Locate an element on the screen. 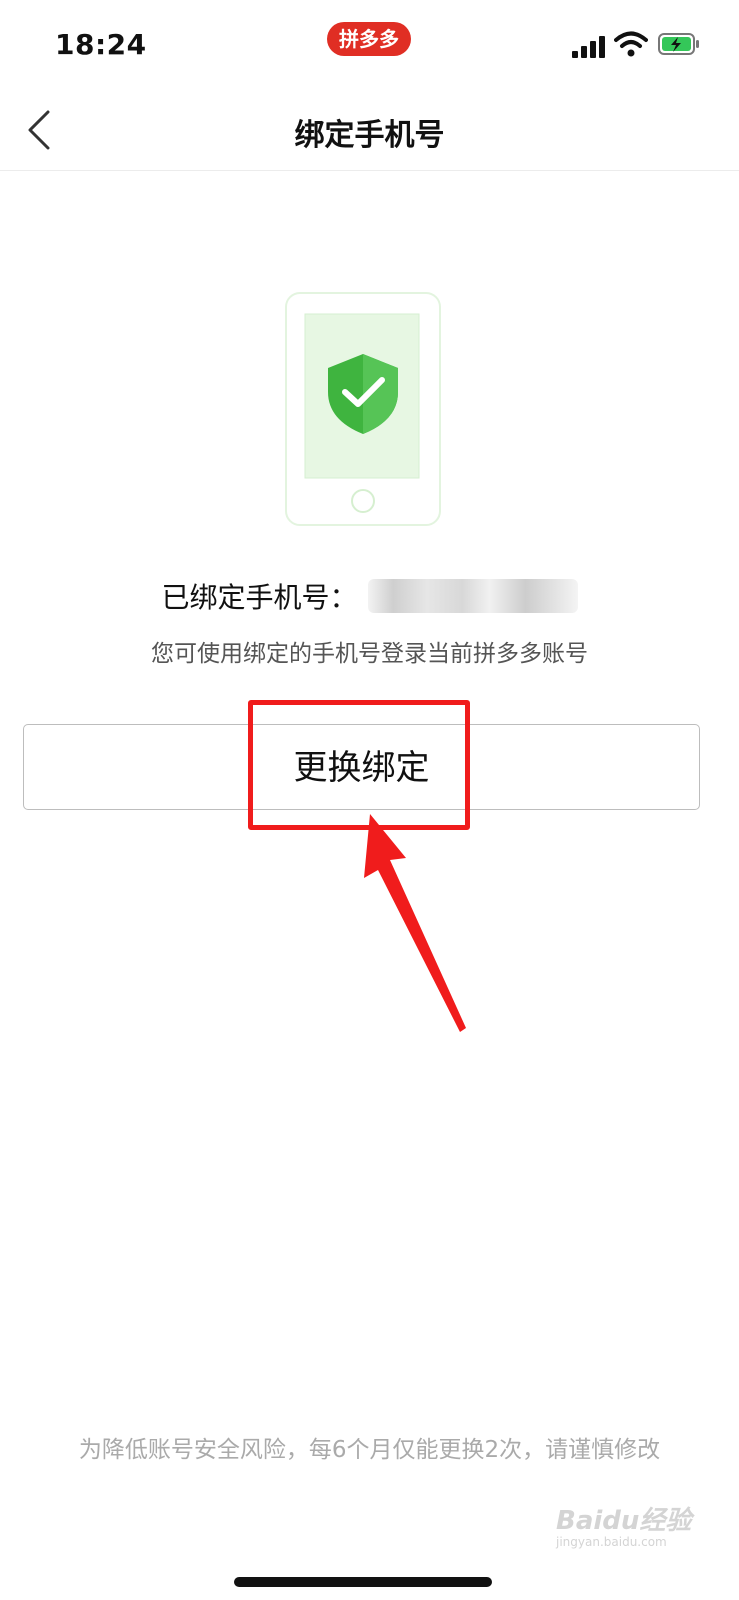 This screenshot has width=739, height=1600. battery-charging-icon is located at coordinates (678, 44).